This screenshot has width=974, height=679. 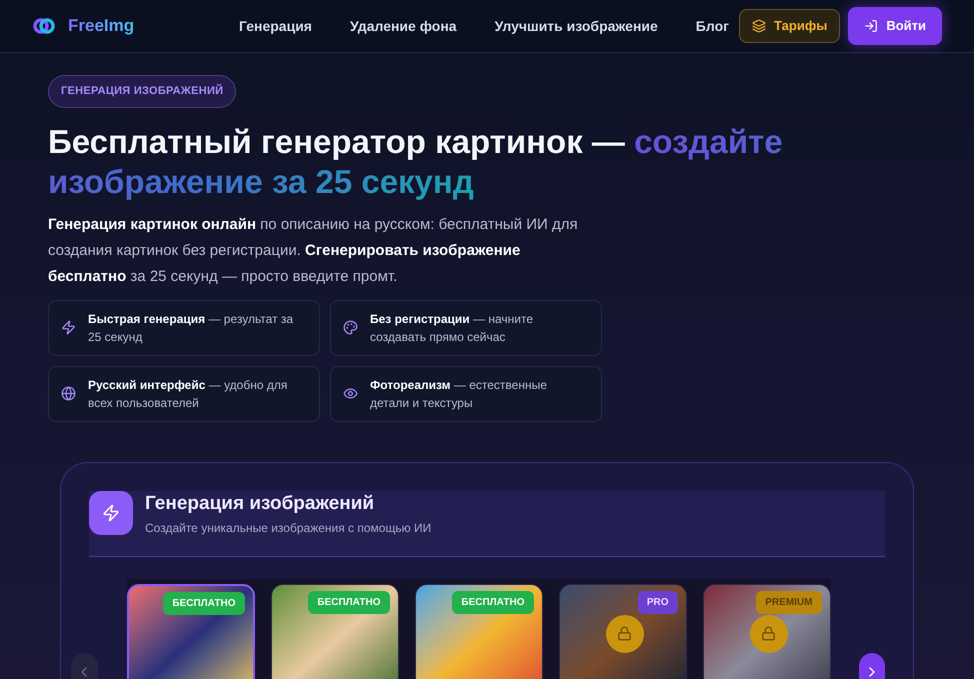 What do you see at coordinates (403, 26) in the screenshot?
I see `nav-link: Удаление фона` at bounding box center [403, 26].